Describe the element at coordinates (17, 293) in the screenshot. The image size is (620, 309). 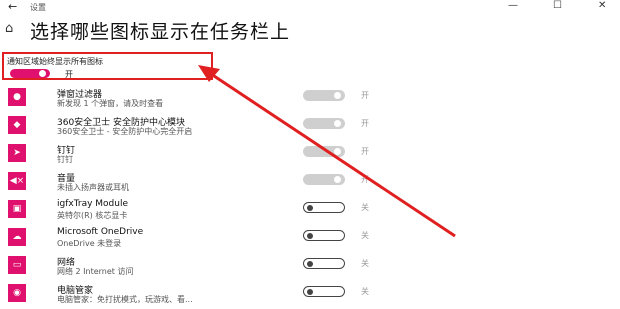
I see `pc-manager-icon: ◉` at that location.